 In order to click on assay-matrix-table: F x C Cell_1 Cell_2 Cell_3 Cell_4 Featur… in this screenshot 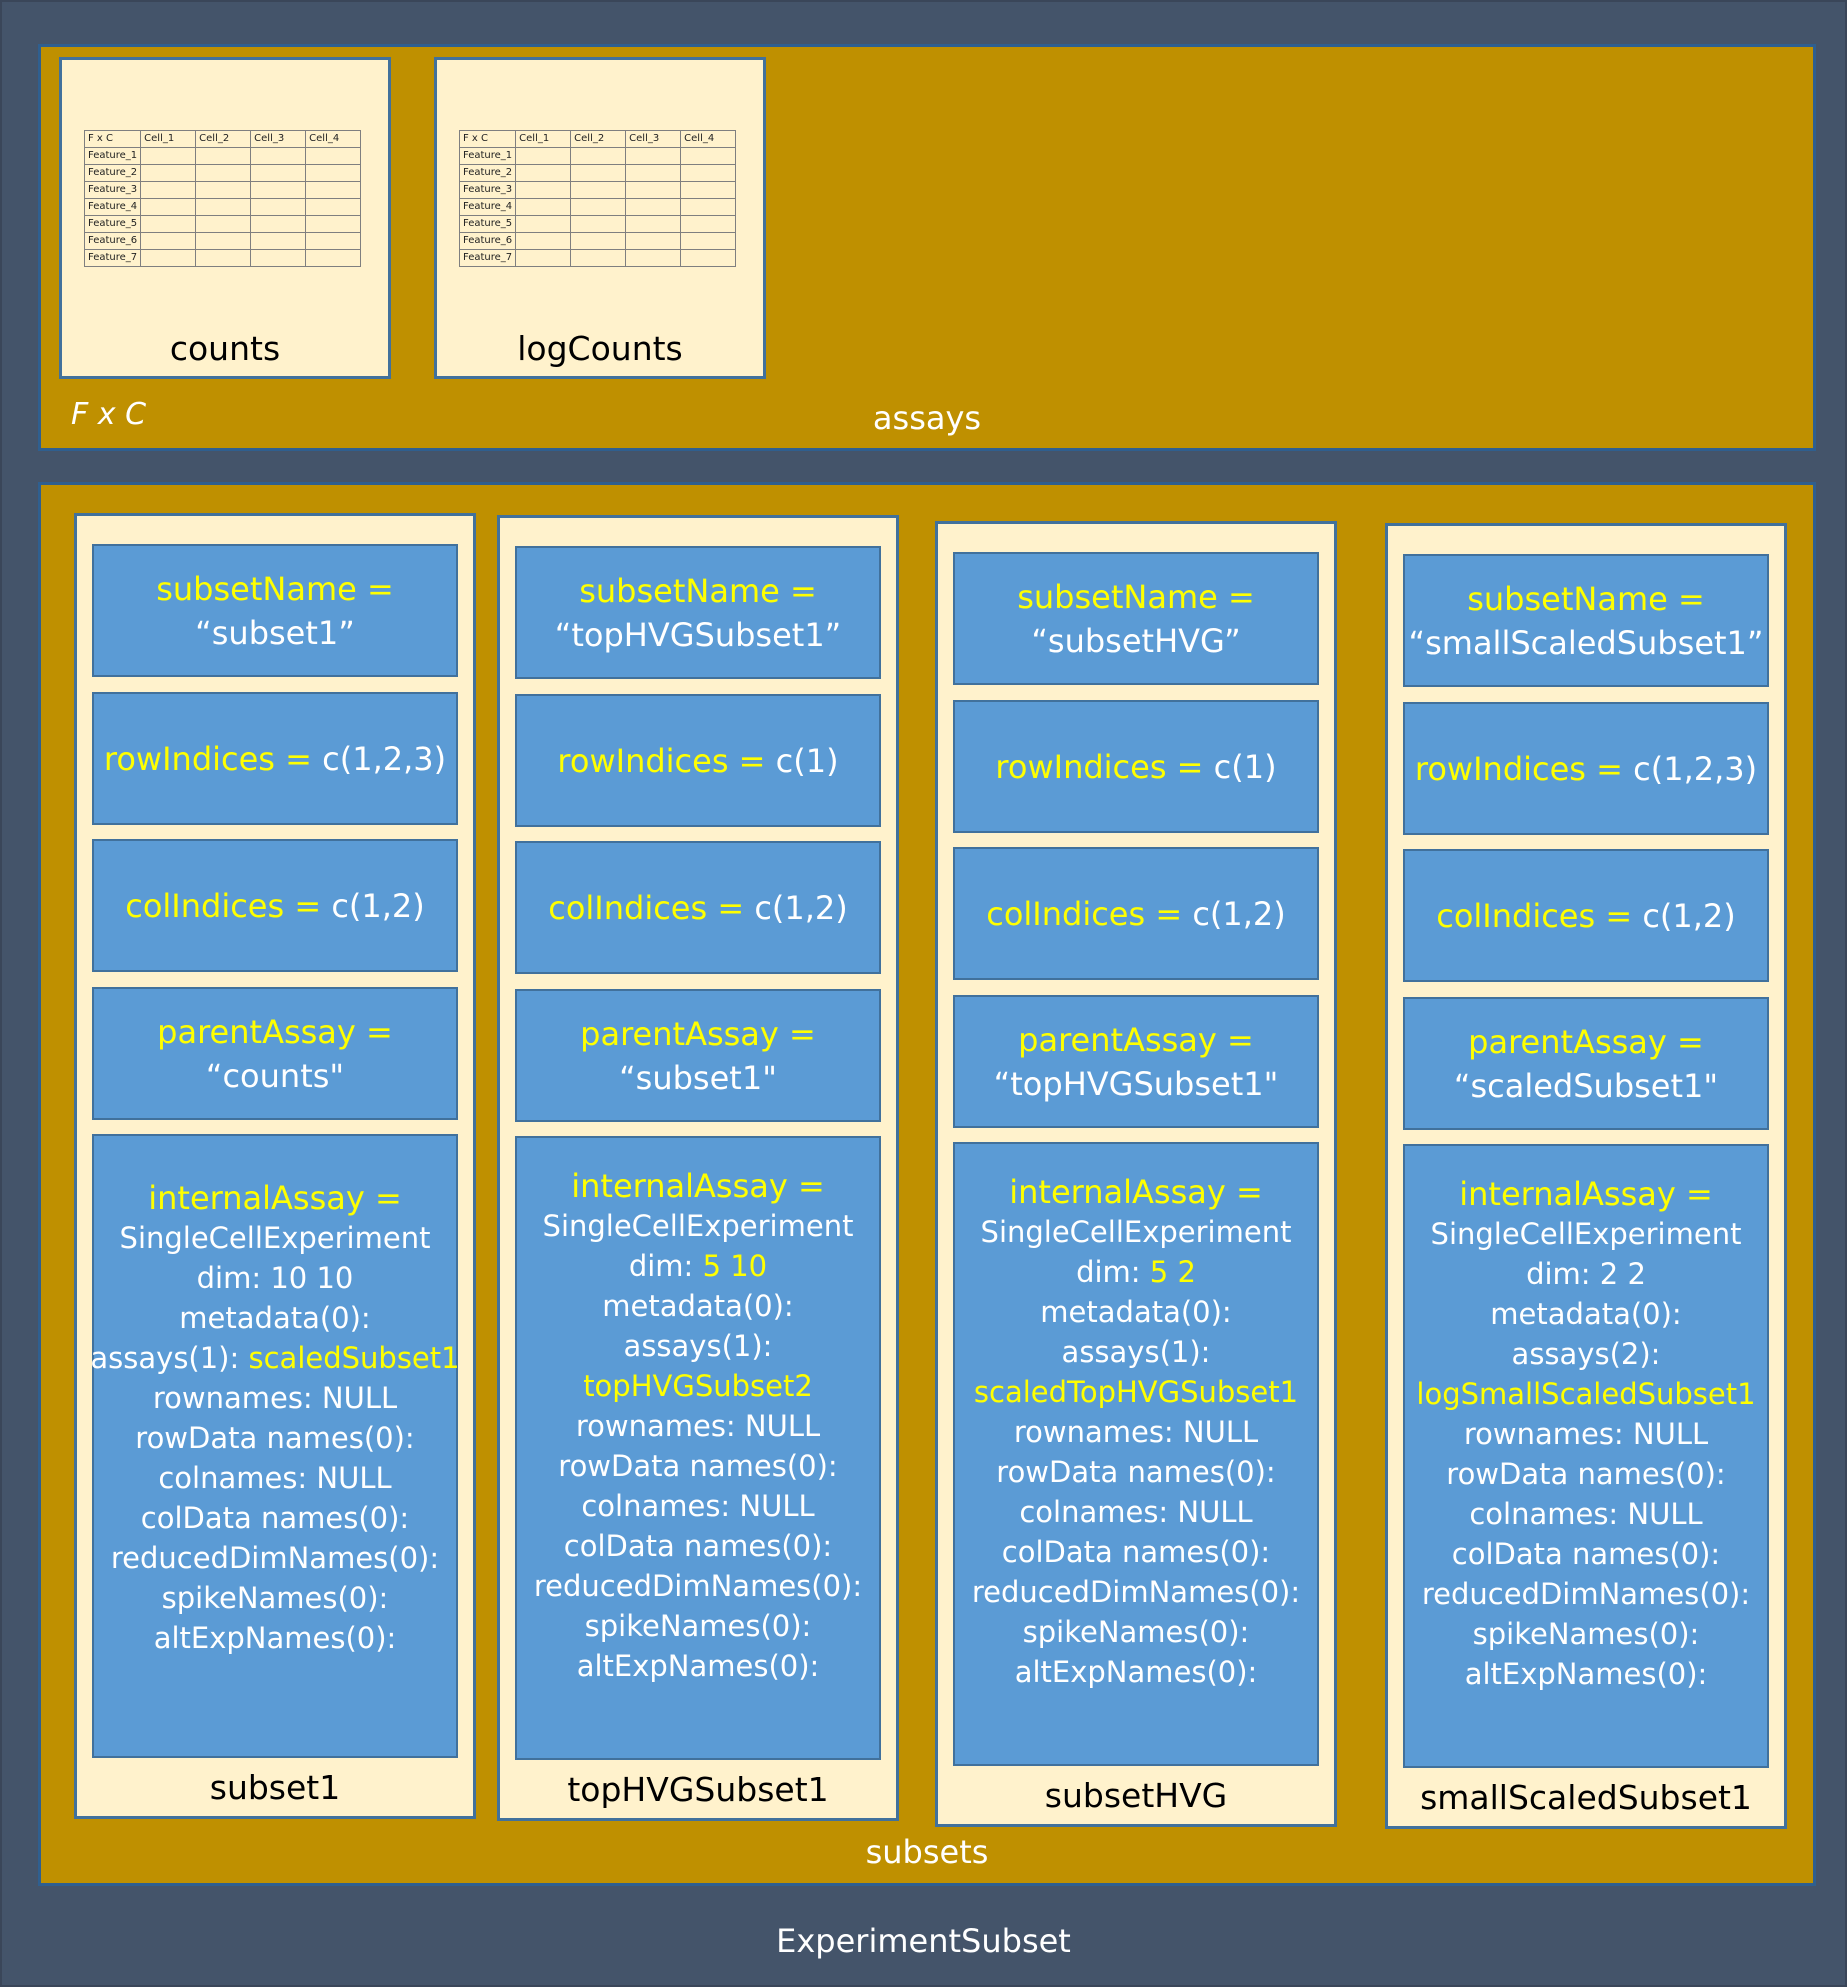, I will do `click(597, 198)`.